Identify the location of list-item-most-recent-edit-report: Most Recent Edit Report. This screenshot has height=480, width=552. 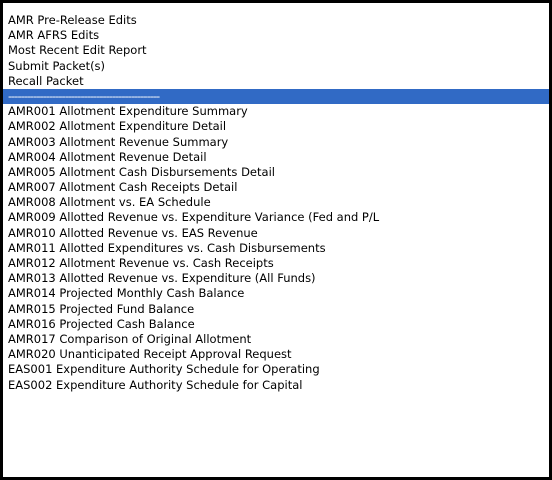
(276, 50).